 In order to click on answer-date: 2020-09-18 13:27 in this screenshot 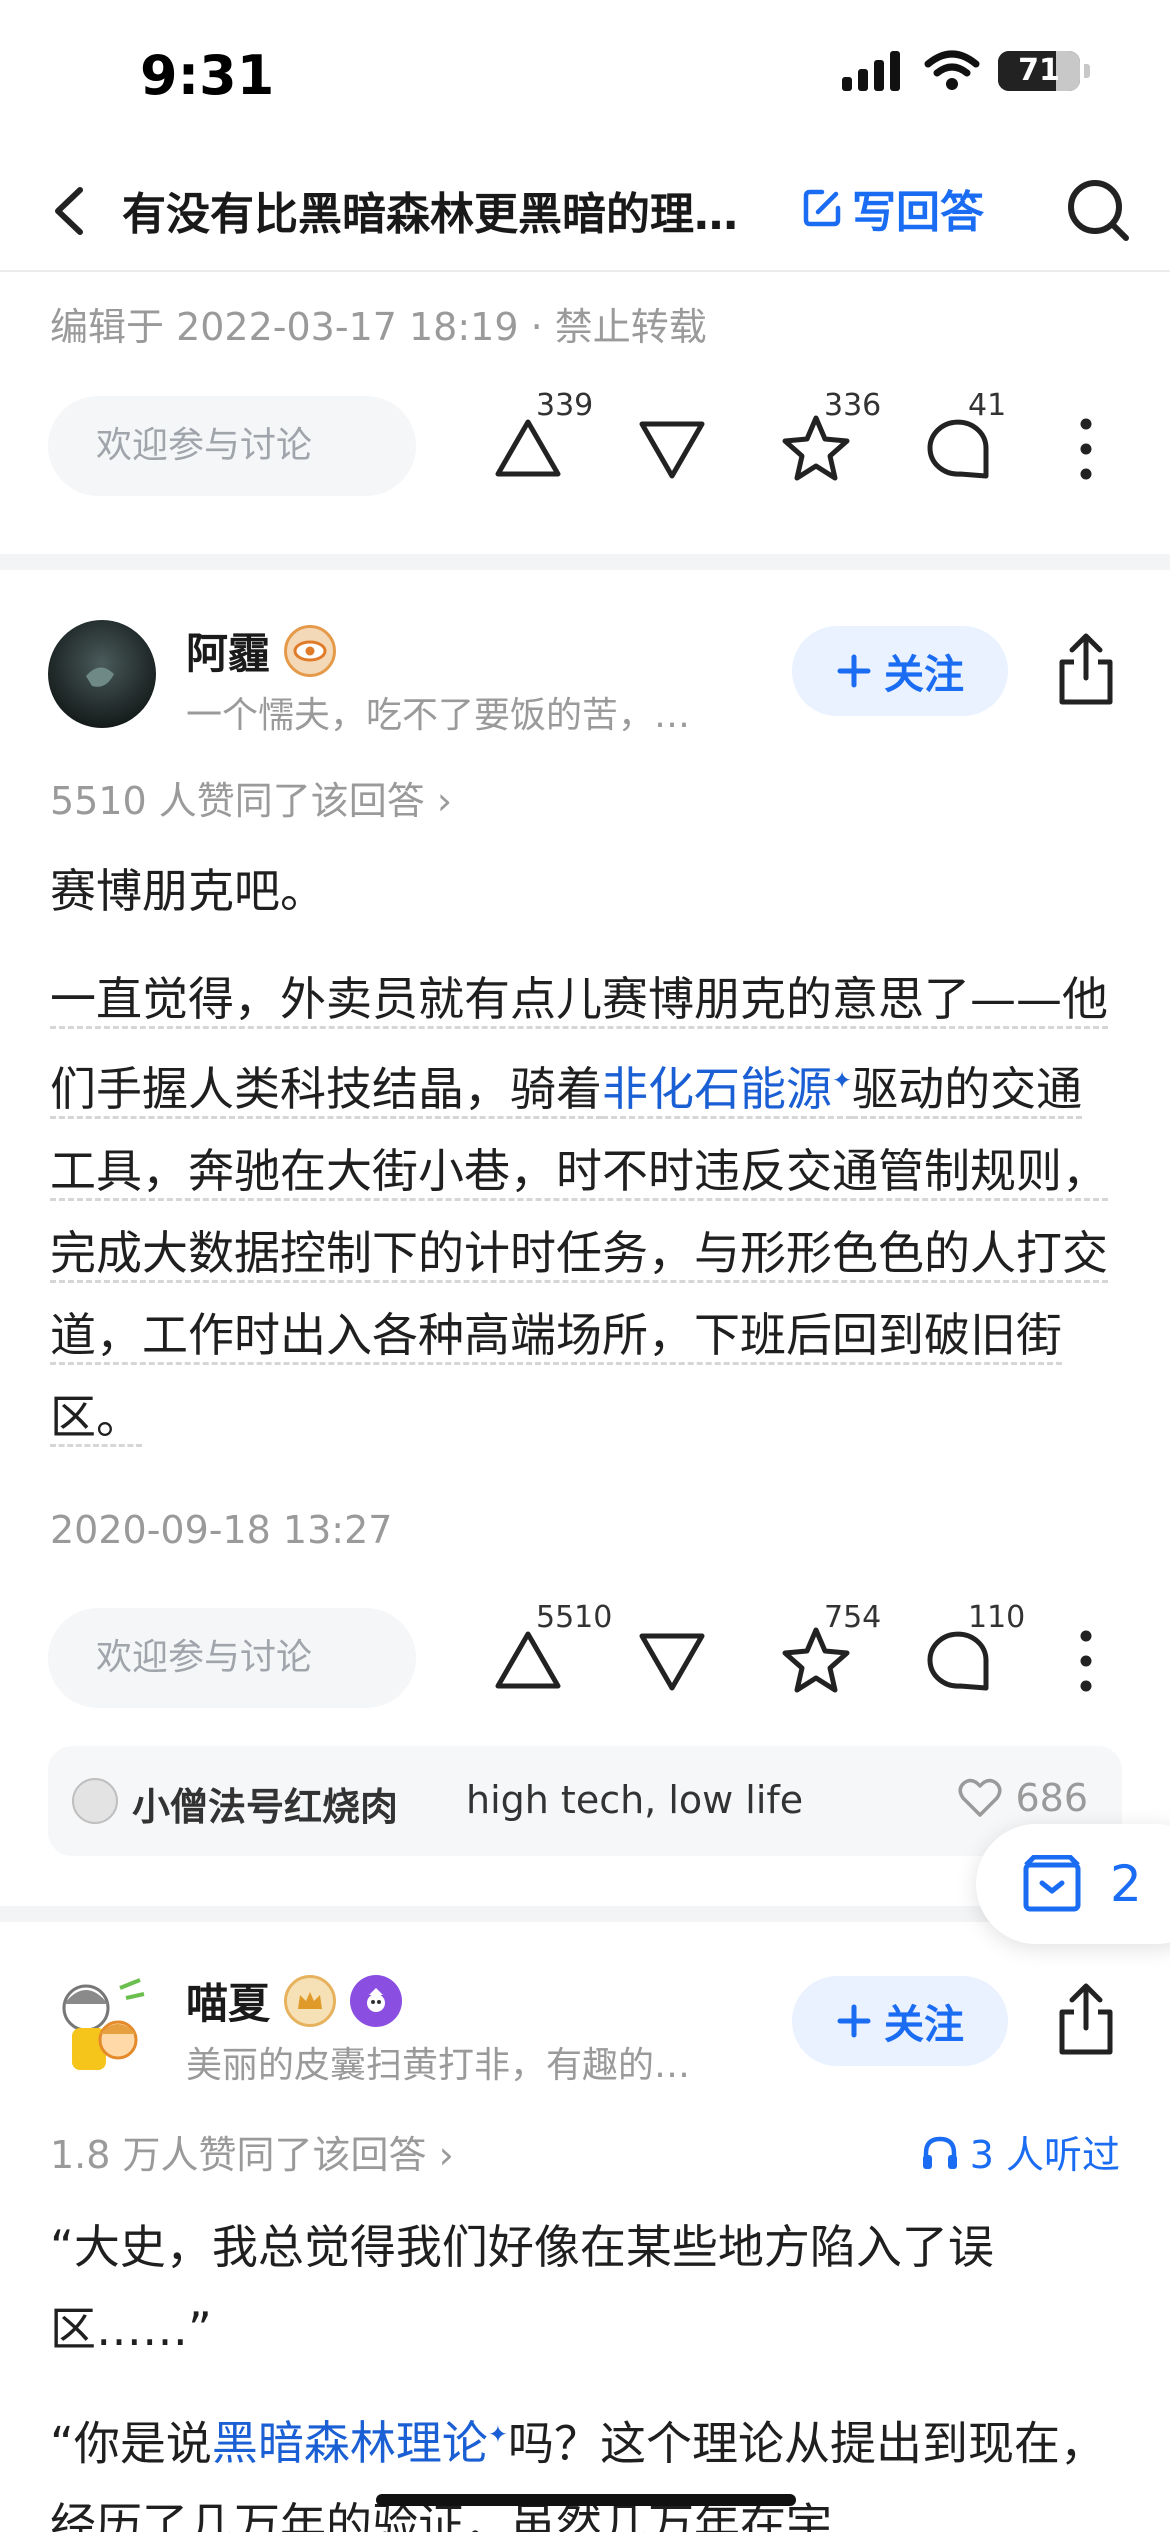, I will do `click(221, 1530)`.